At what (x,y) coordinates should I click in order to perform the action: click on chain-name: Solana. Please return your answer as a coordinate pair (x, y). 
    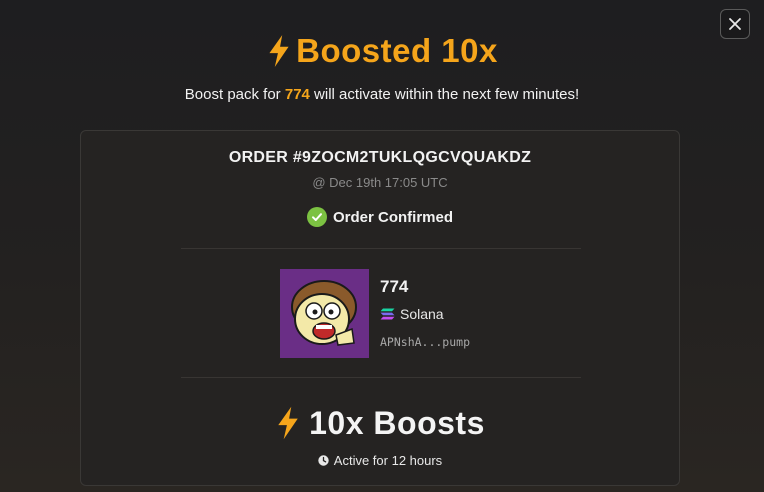
    Looking at the image, I should click on (422, 314).